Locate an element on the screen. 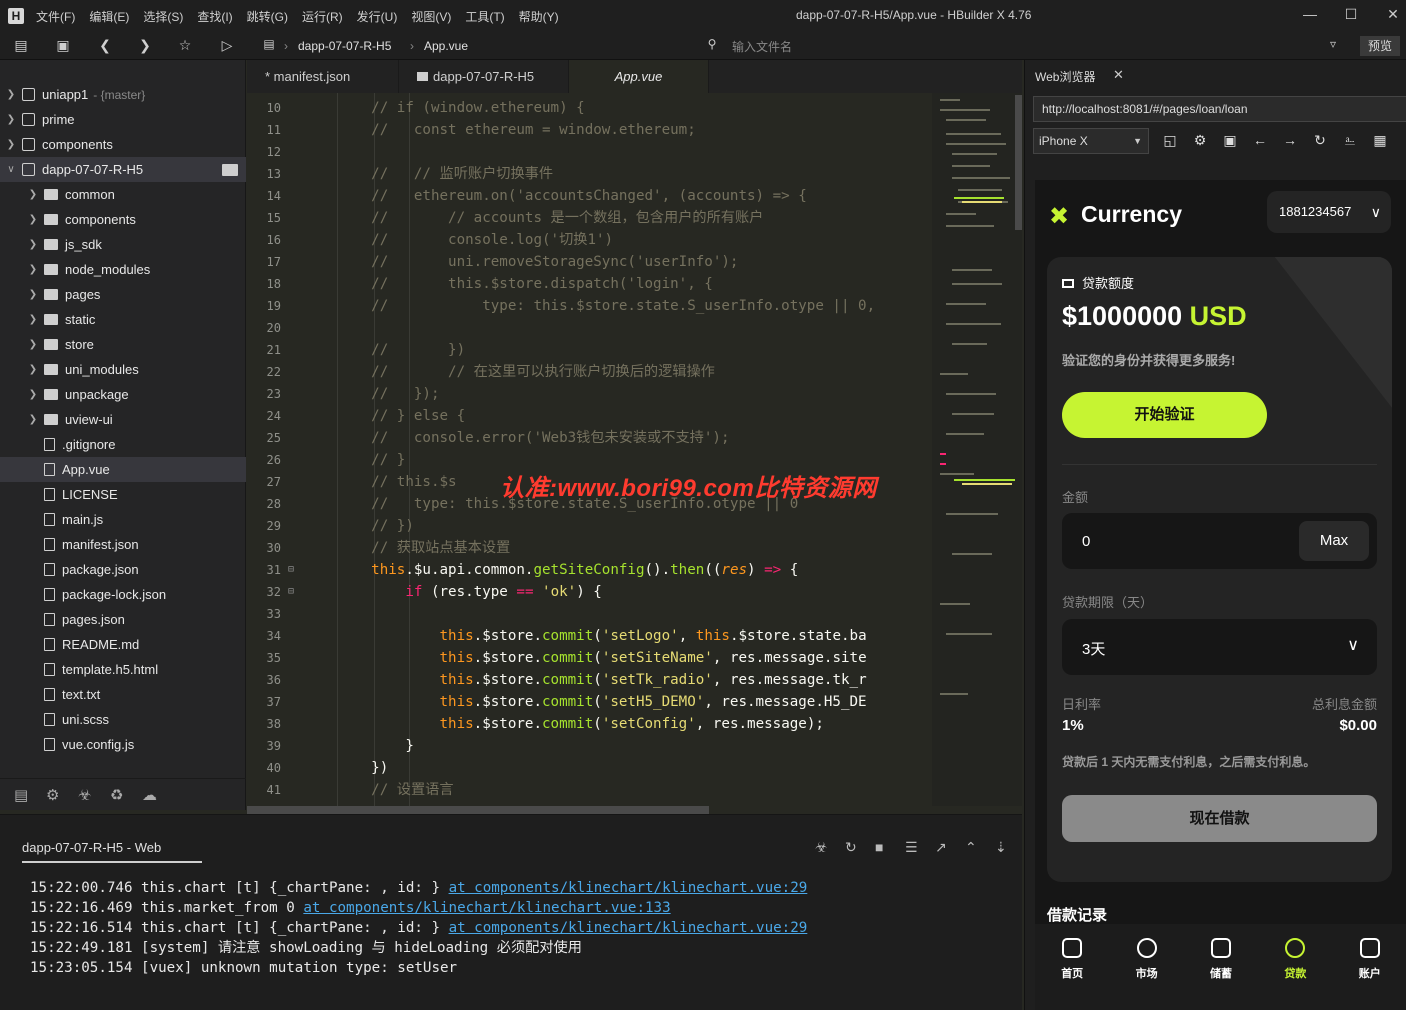 This screenshot has height=1010, width=1406. code-line: 25 // console.error('Web3钱包未安装或不支持'); is located at coordinates (589, 438).